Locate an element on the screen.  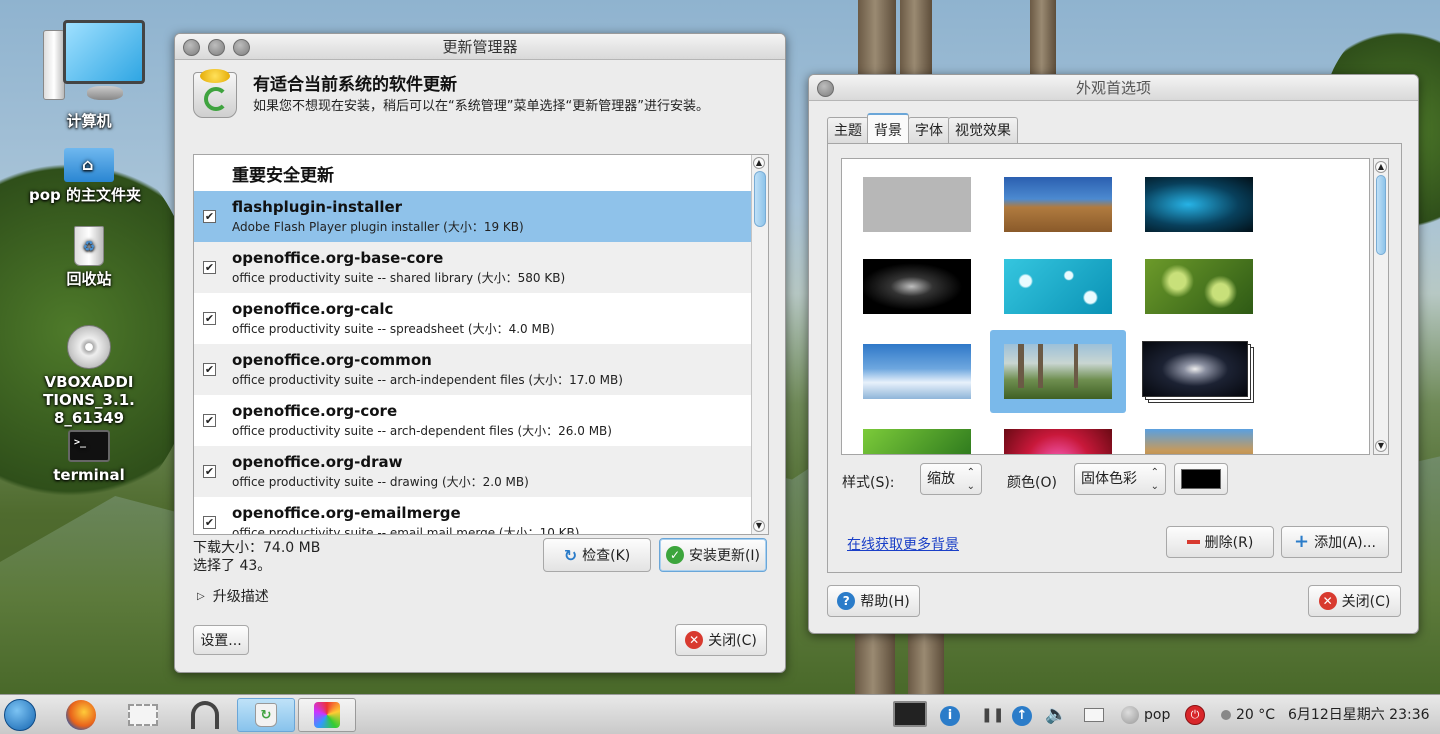
tray-mail-icon is located at coordinates (1094, 715).